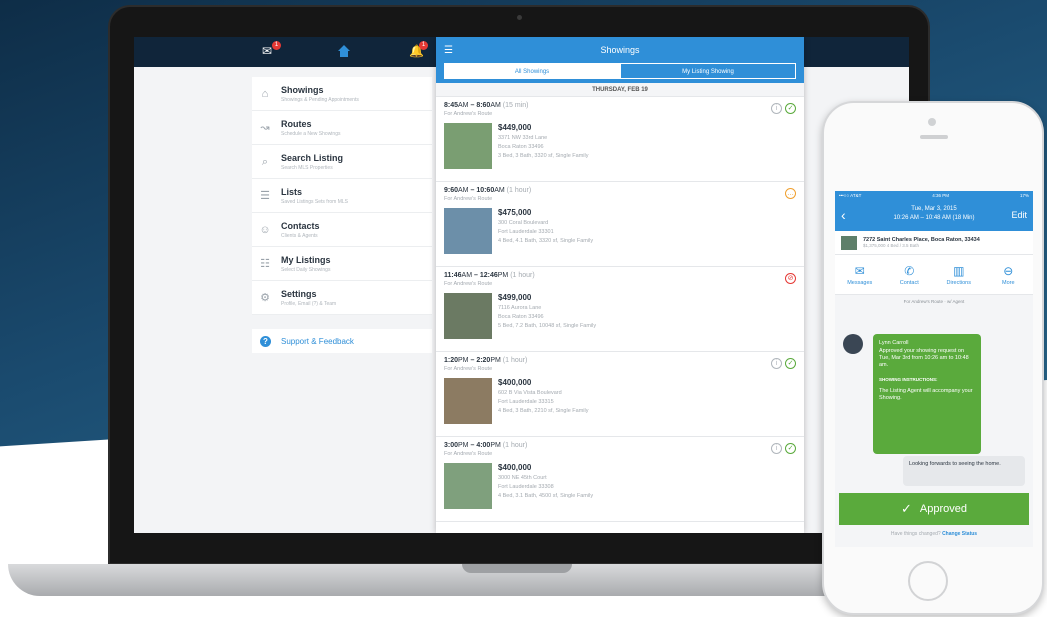  I want to click on contact-icon: ☺, so click(265, 229).